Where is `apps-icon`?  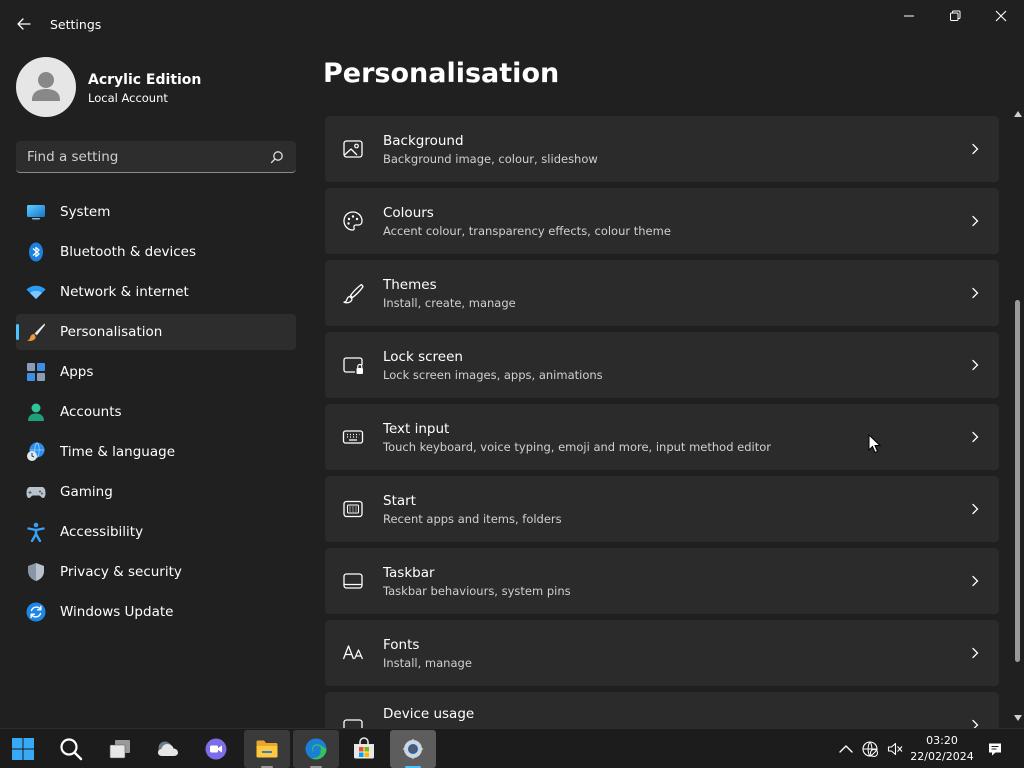
apps-icon is located at coordinates (36, 372).